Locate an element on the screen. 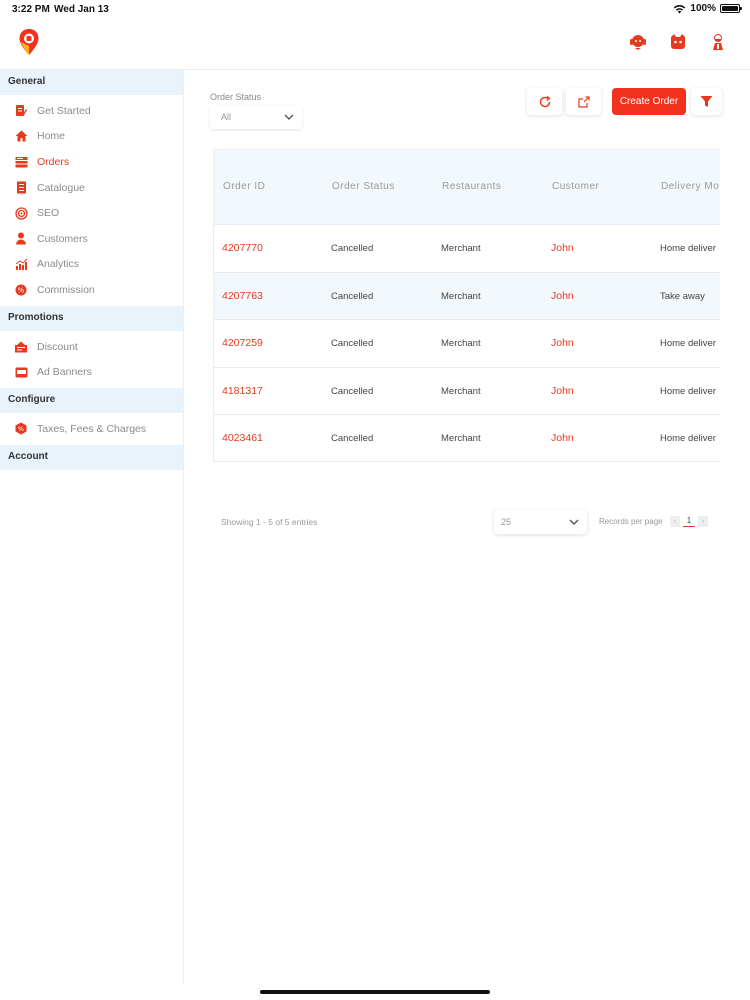 This screenshot has height=1000, width=750. refresh-button is located at coordinates (544, 101).